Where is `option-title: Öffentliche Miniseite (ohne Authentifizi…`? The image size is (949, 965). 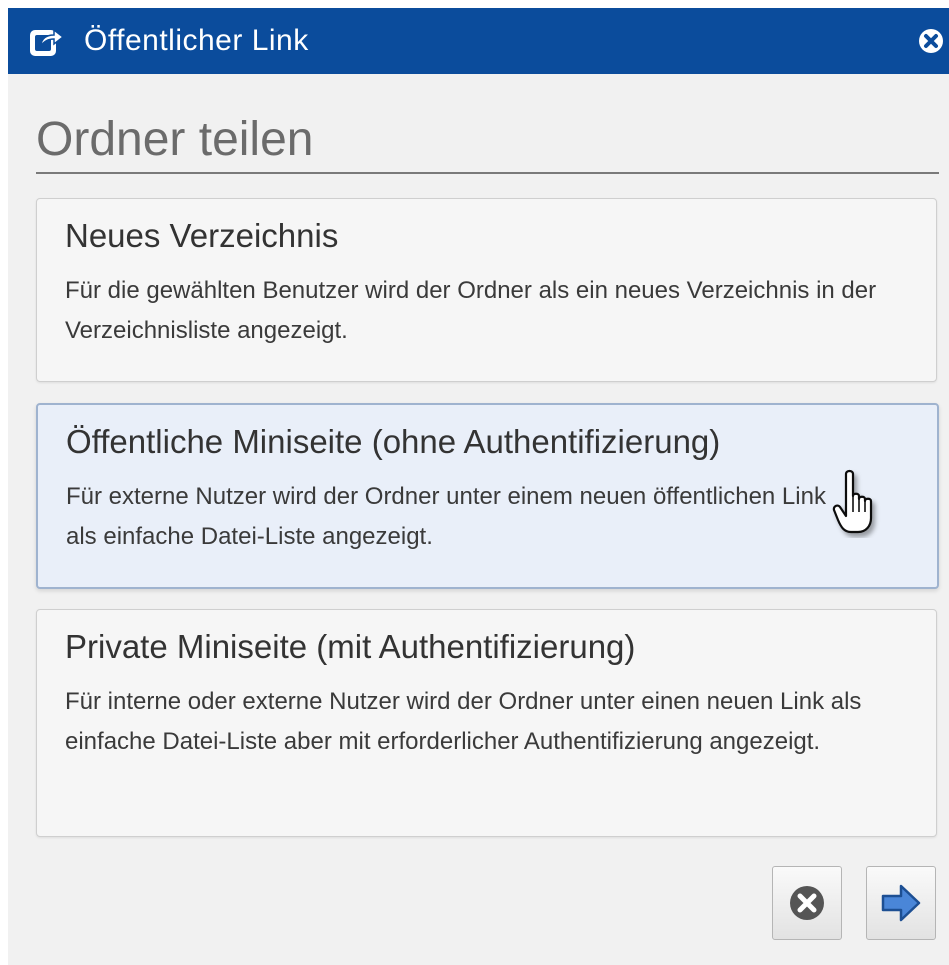 option-title: Öffentliche Miniseite (ohne Authentifizi… is located at coordinates (393, 441).